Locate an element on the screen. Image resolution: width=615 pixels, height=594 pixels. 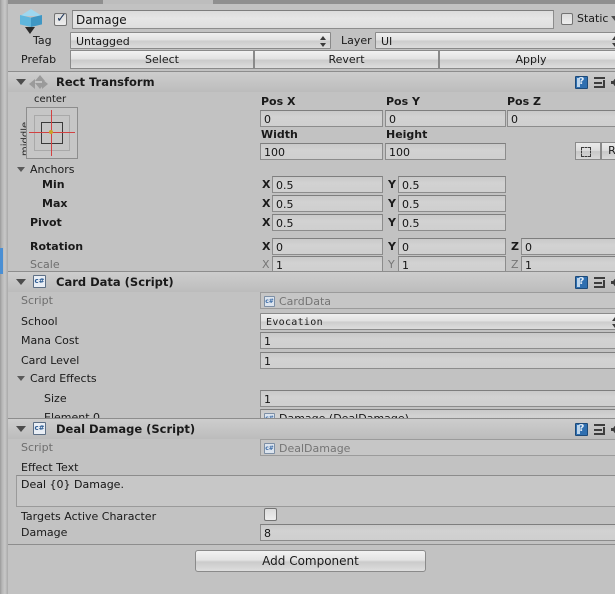
rect-transform-foldout-arrow is located at coordinates (21, 82).